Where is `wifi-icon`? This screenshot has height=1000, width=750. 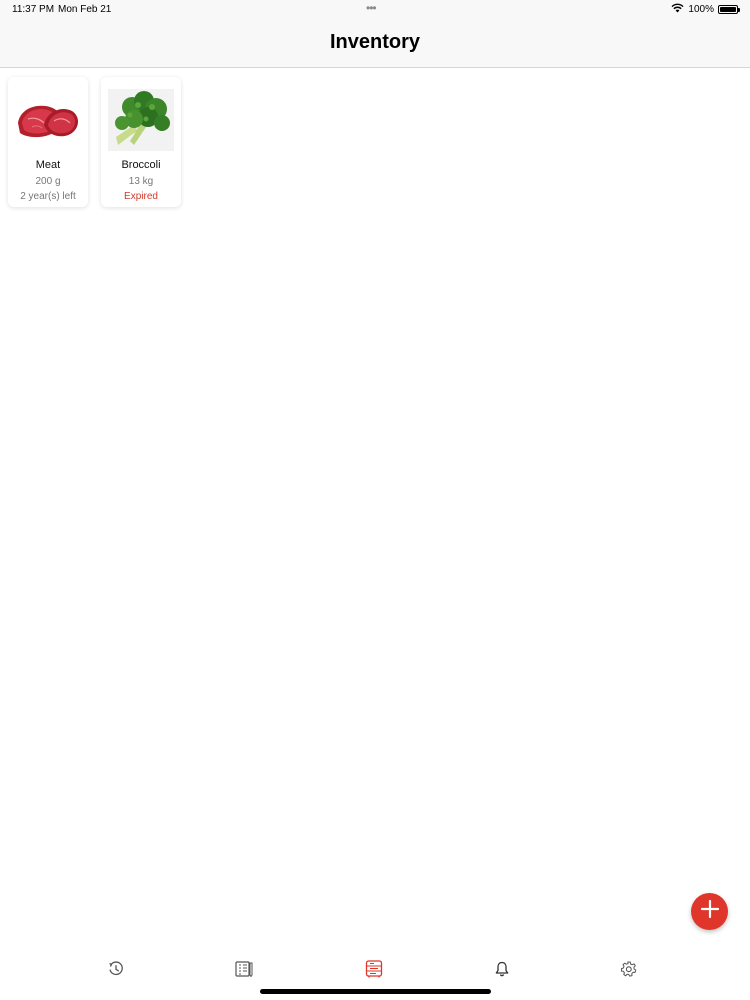 wifi-icon is located at coordinates (677, 9).